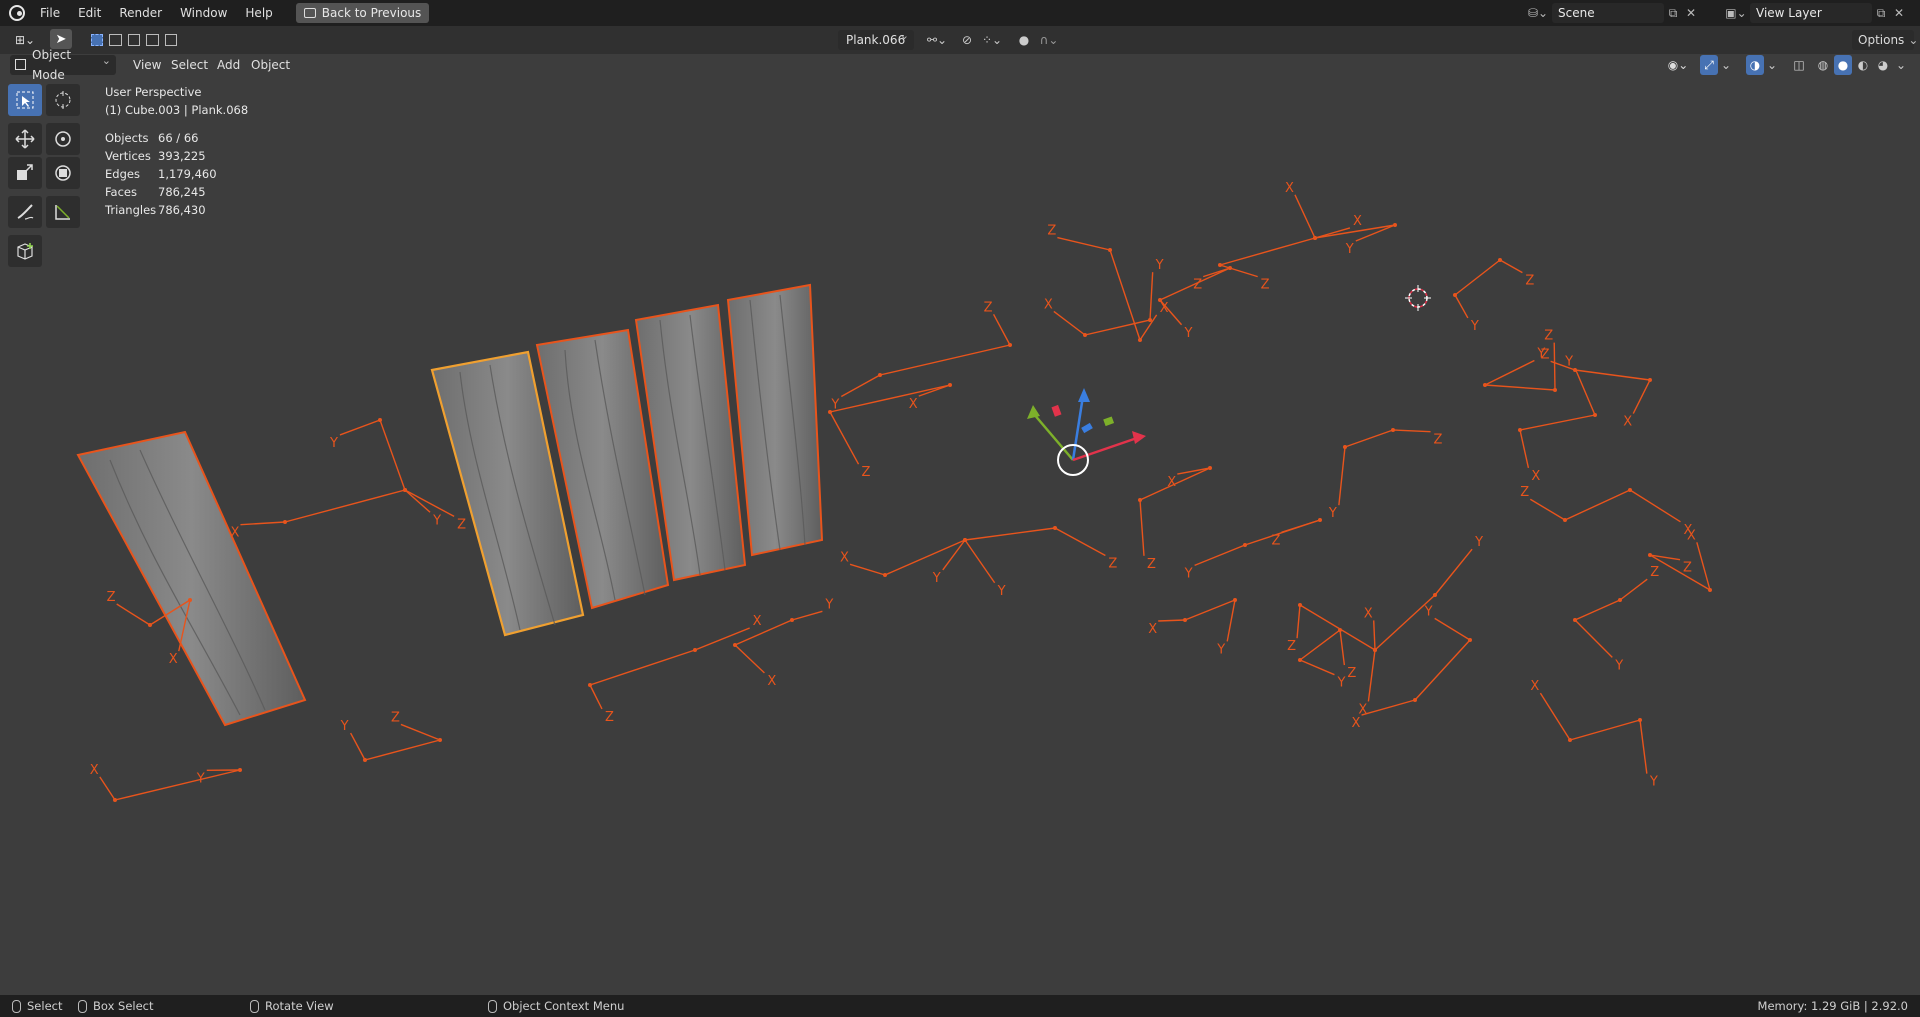 The height and width of the screenshot is (1017, 1920). I want to click on back-to-previous-button: Back to Previous, so click(362, 13).